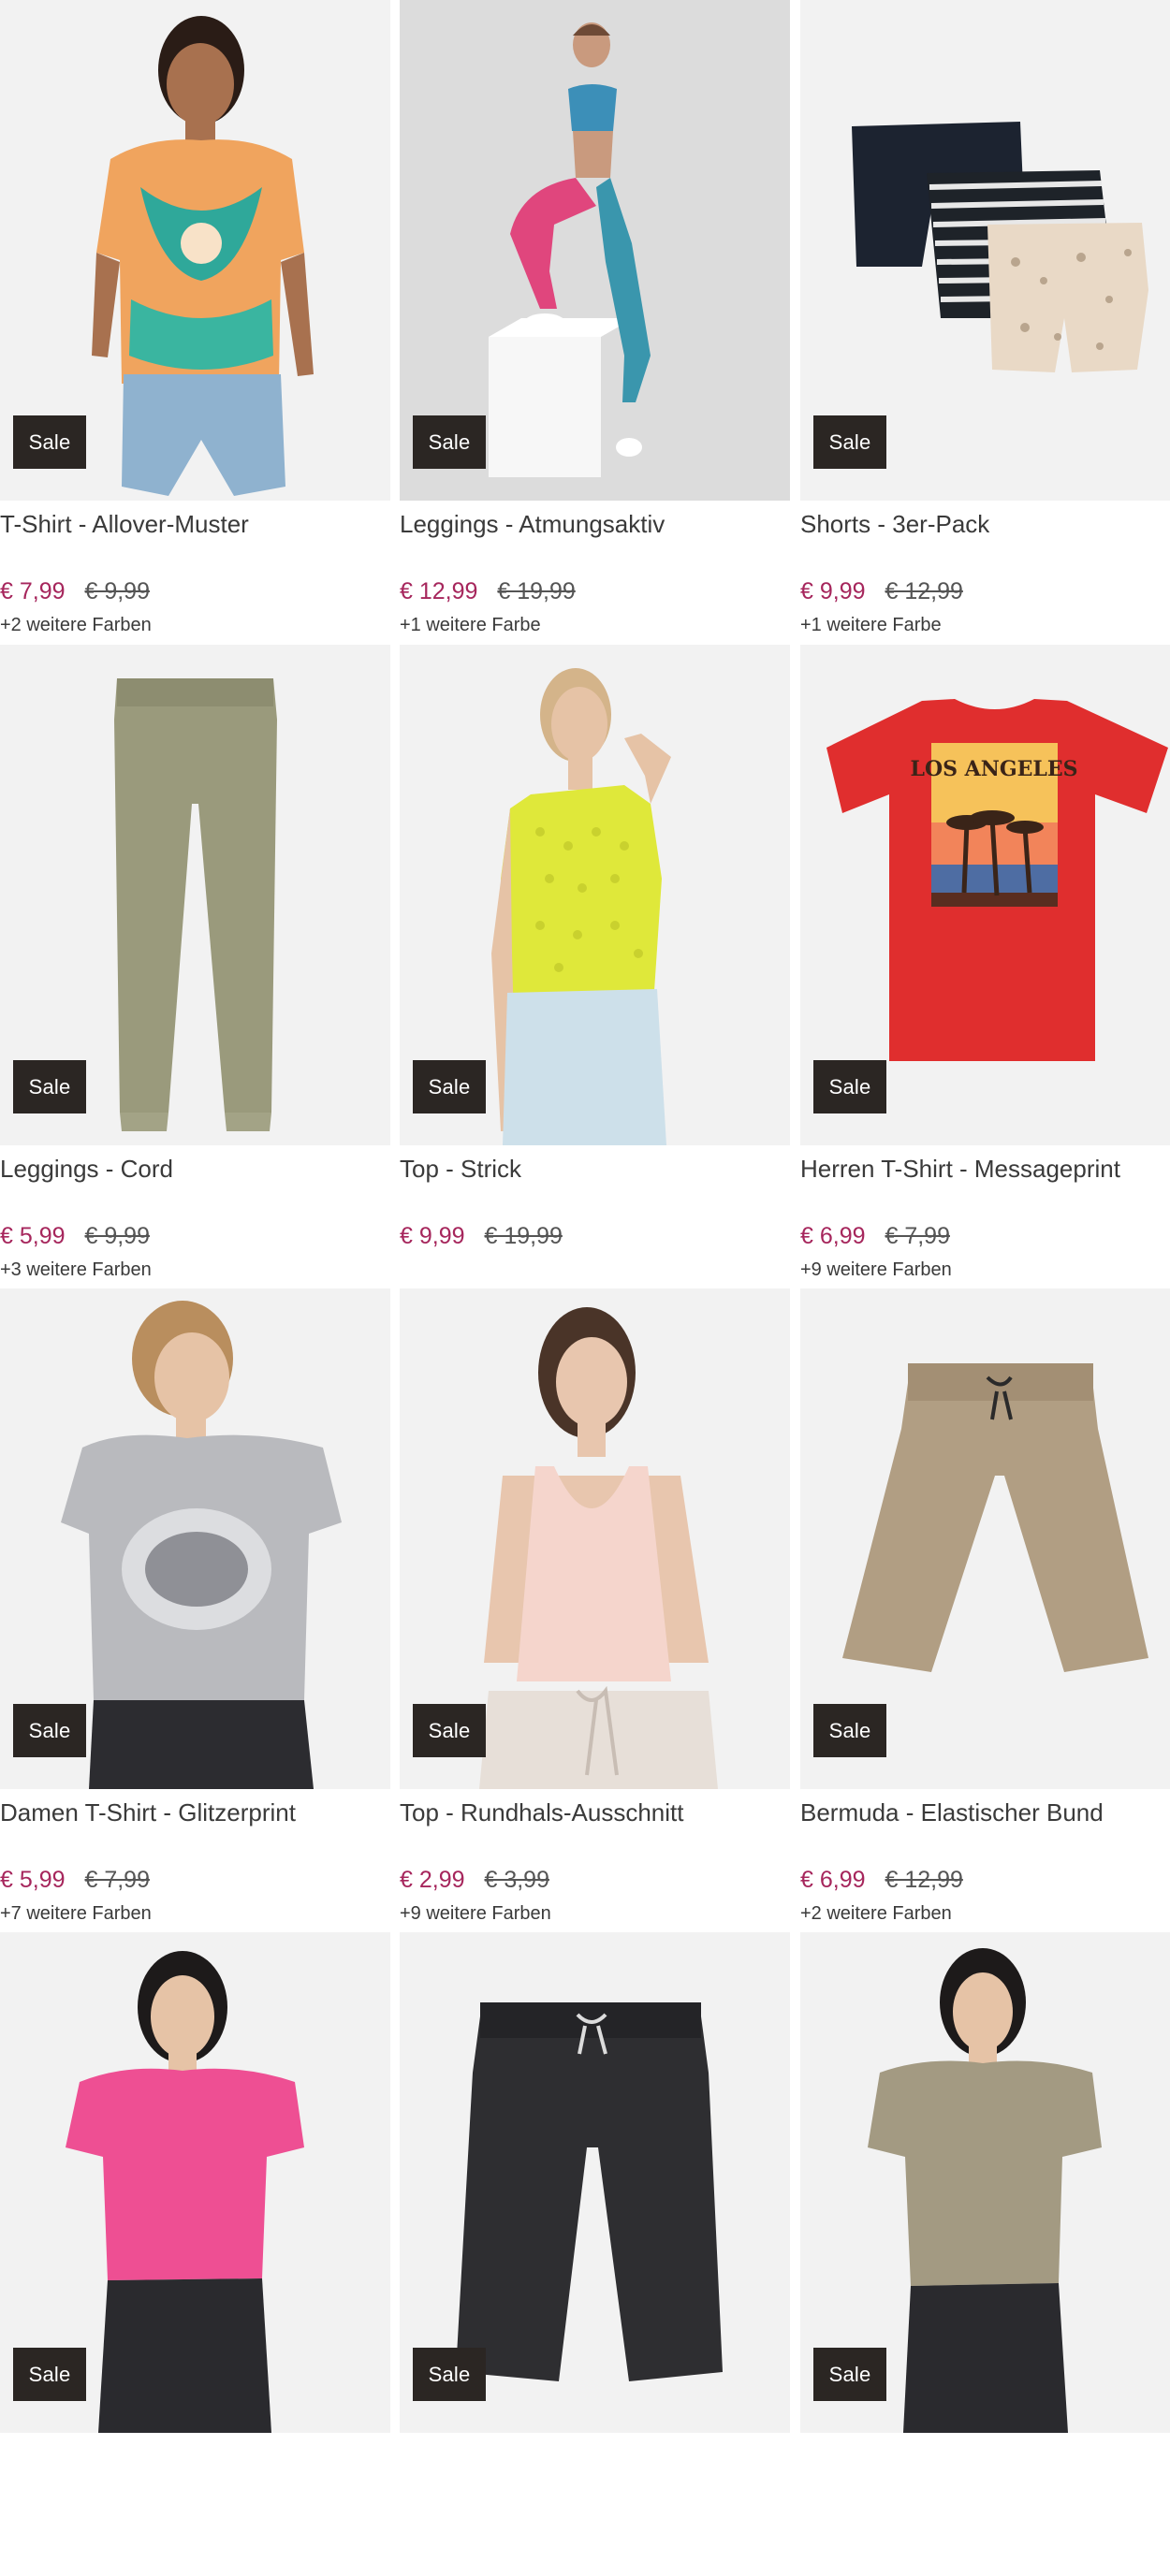  I want to click on cord-leggings-image: Sale, so click(195, 895).